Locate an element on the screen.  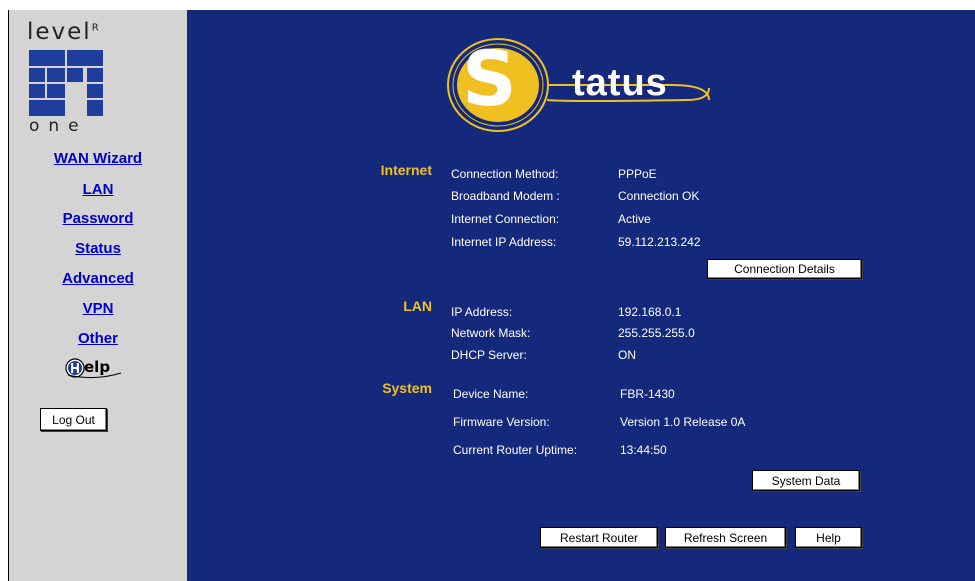
field-label-dhcp-server: DHCP Server: is located at coordinates (489, 355).